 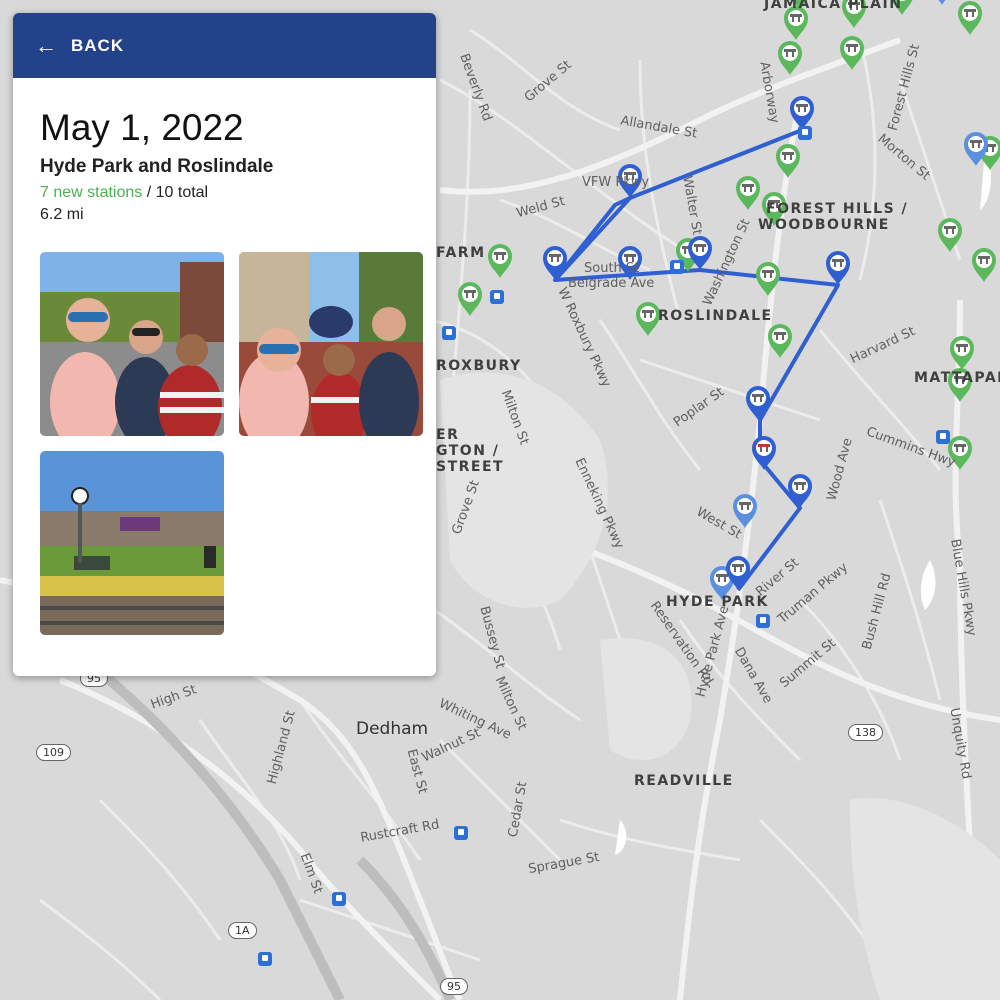 I want to click on area-label-street: STREET, so click(x=470, y=467).